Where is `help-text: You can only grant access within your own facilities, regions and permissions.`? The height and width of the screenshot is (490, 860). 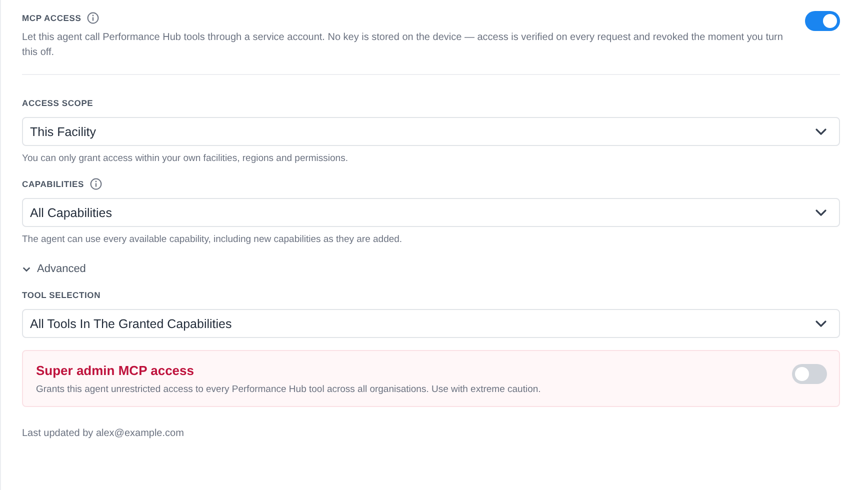
help-text: You can only grant access within your own facilities, regions and permissions. is located at coordinates (185, 158).